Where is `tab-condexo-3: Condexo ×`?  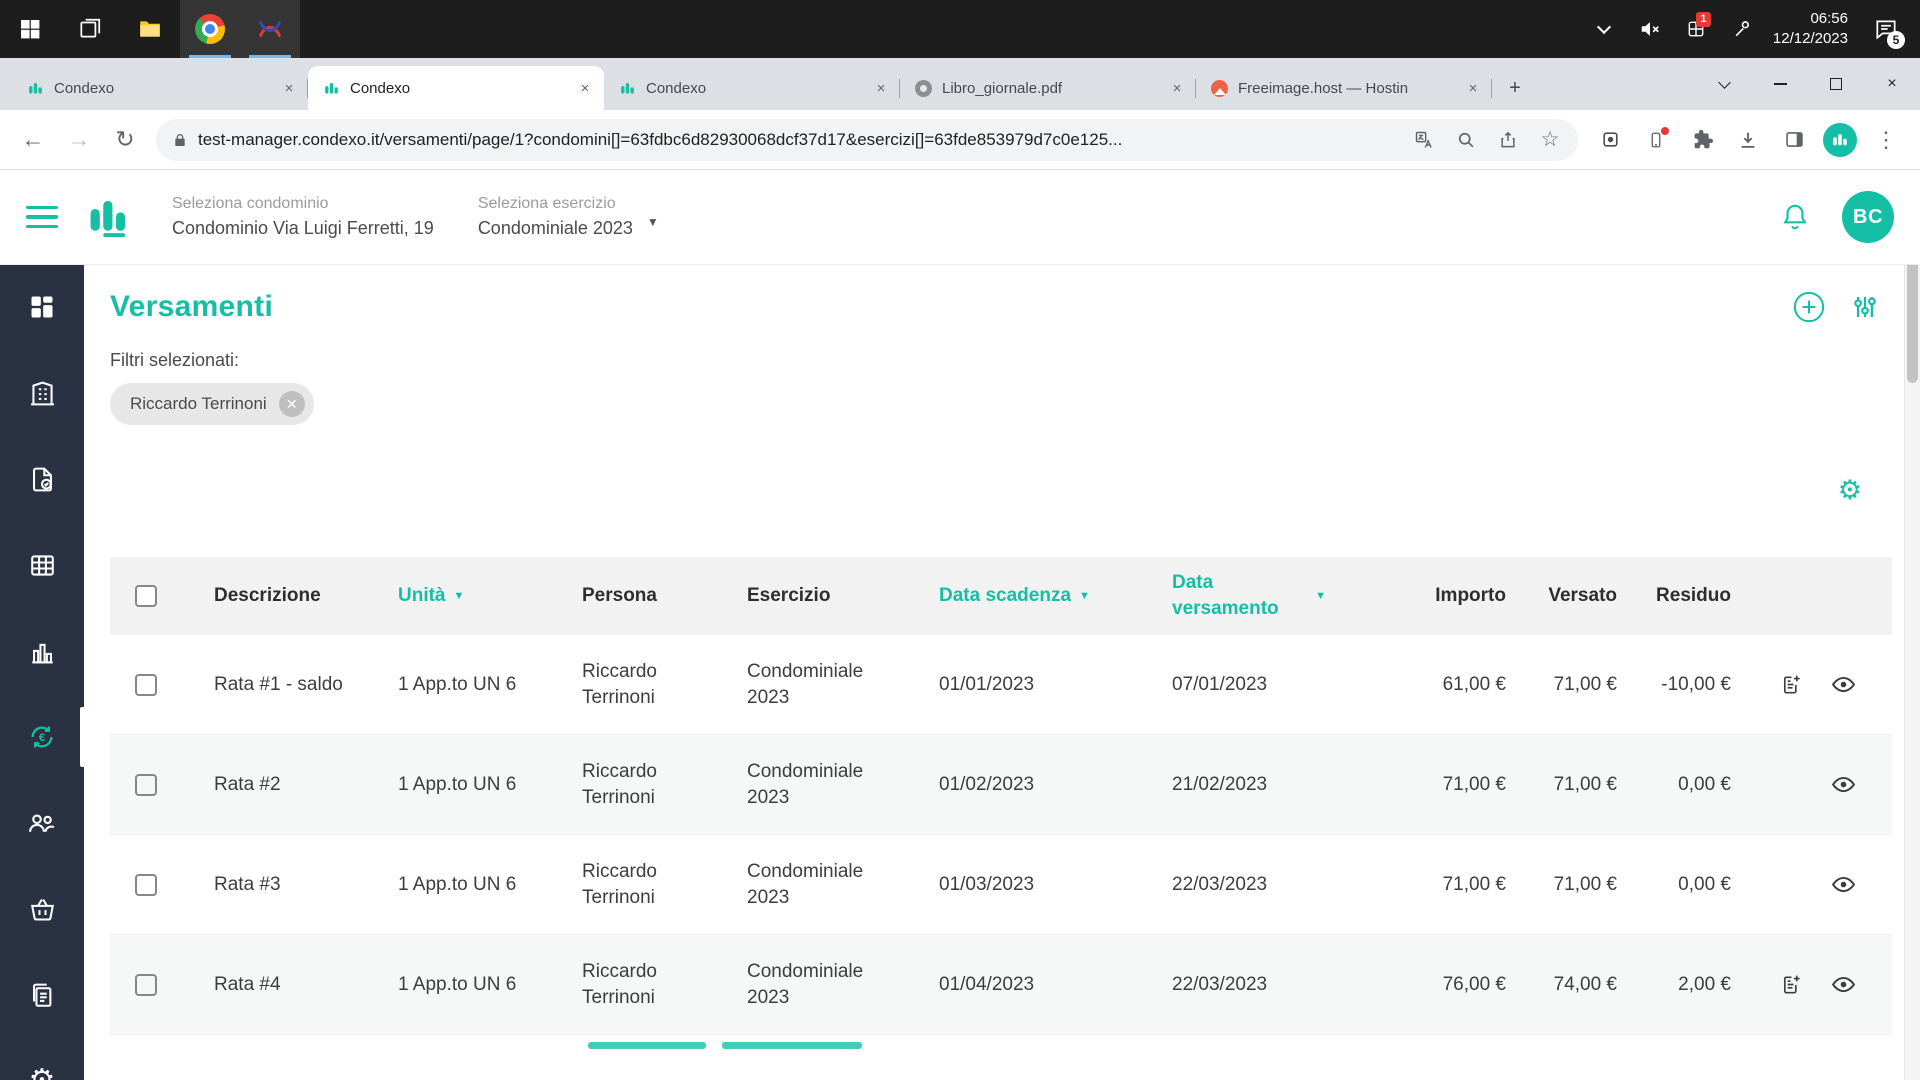
tab-condexo-3: Condexo × is located at coordinates (752, 88).